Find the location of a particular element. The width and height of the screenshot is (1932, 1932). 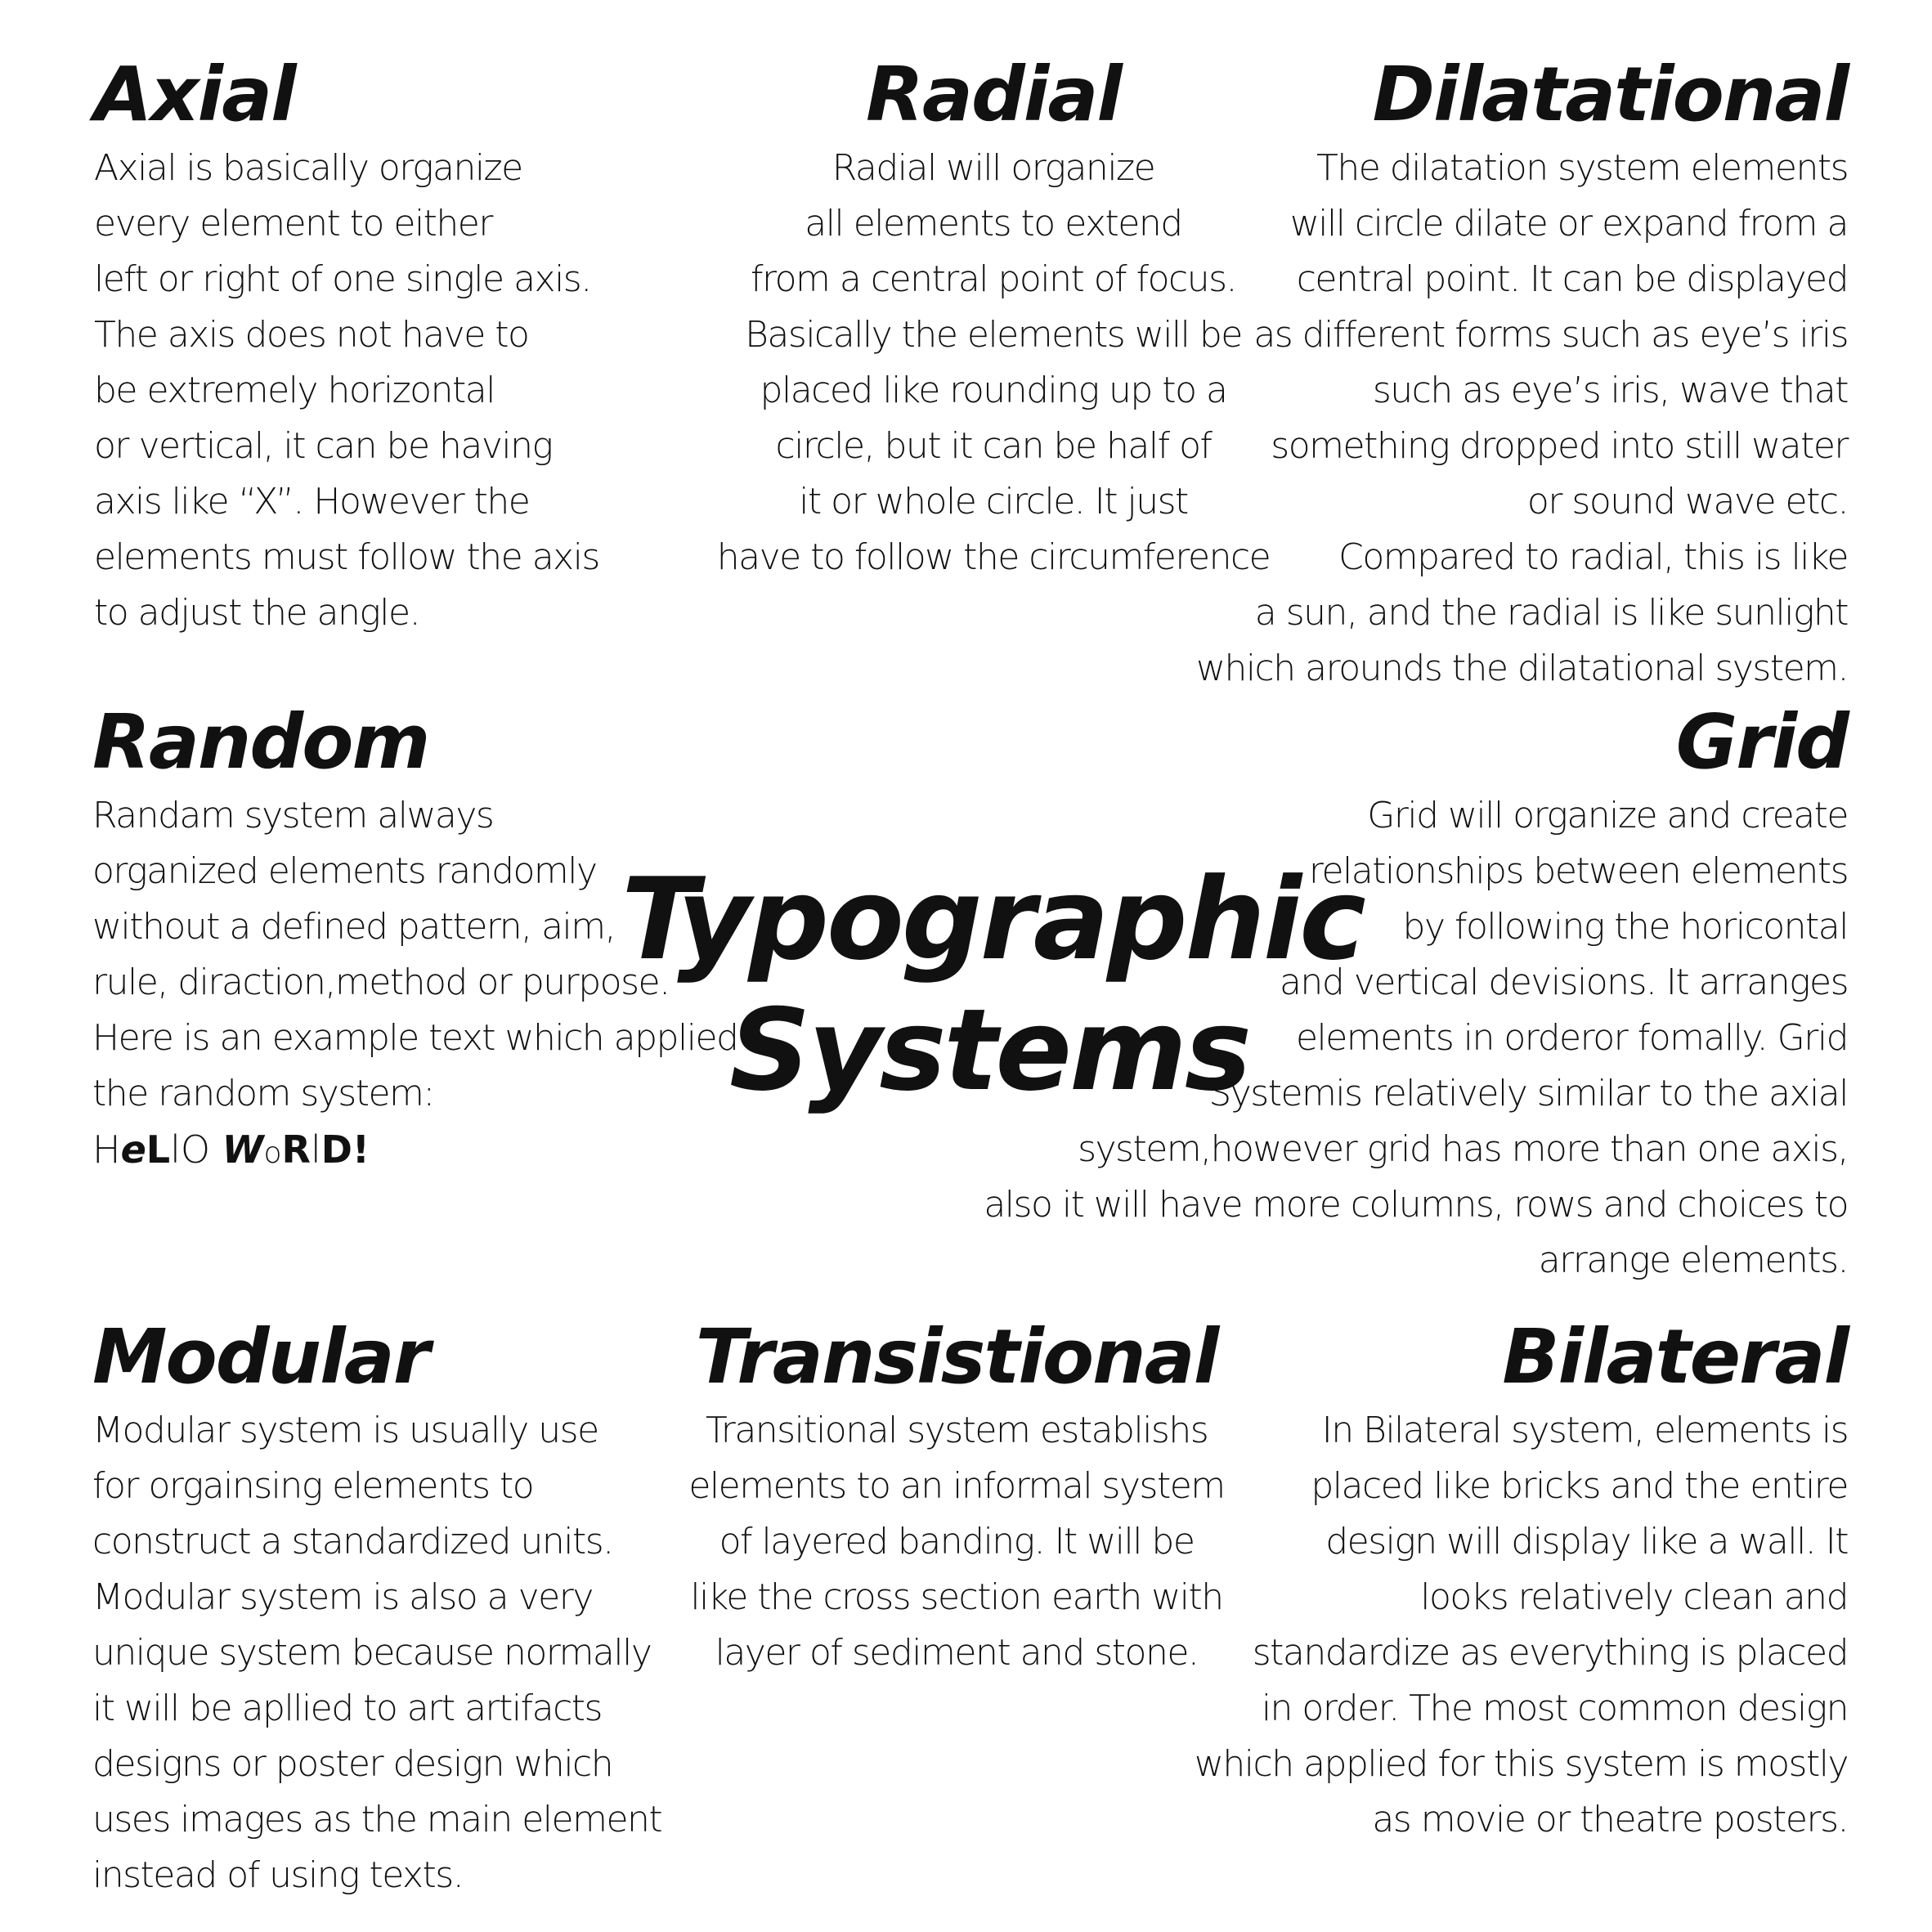

body-line: as different forms such as eye’s iris is located at coordinates (1551, 335).